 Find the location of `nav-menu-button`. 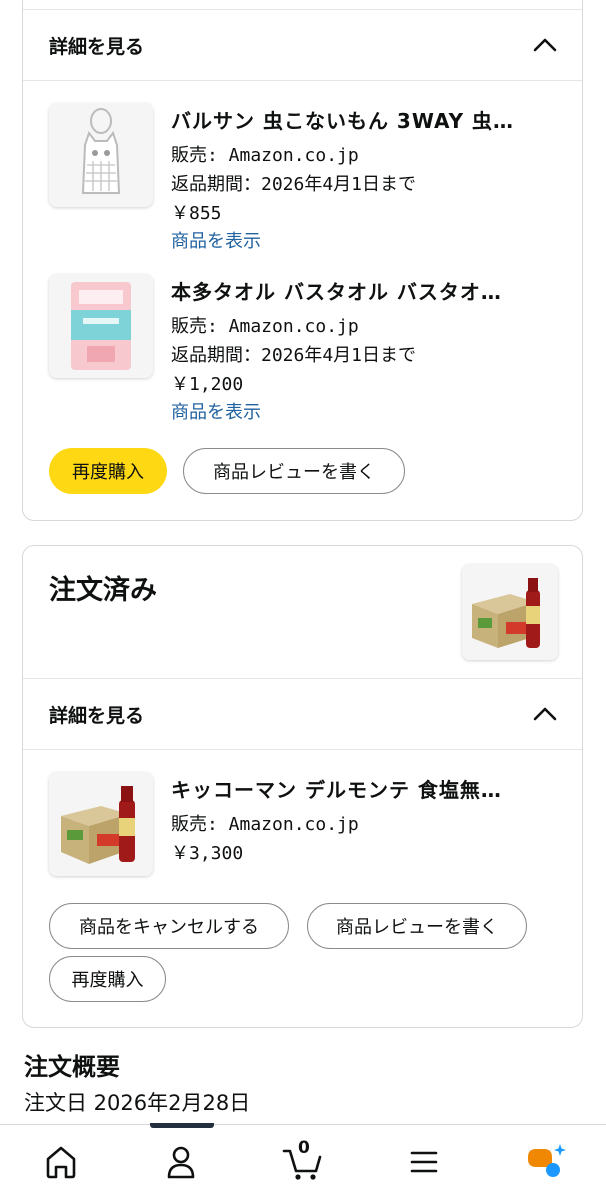

nav-menu-button is located at coordinates (424, 1162).